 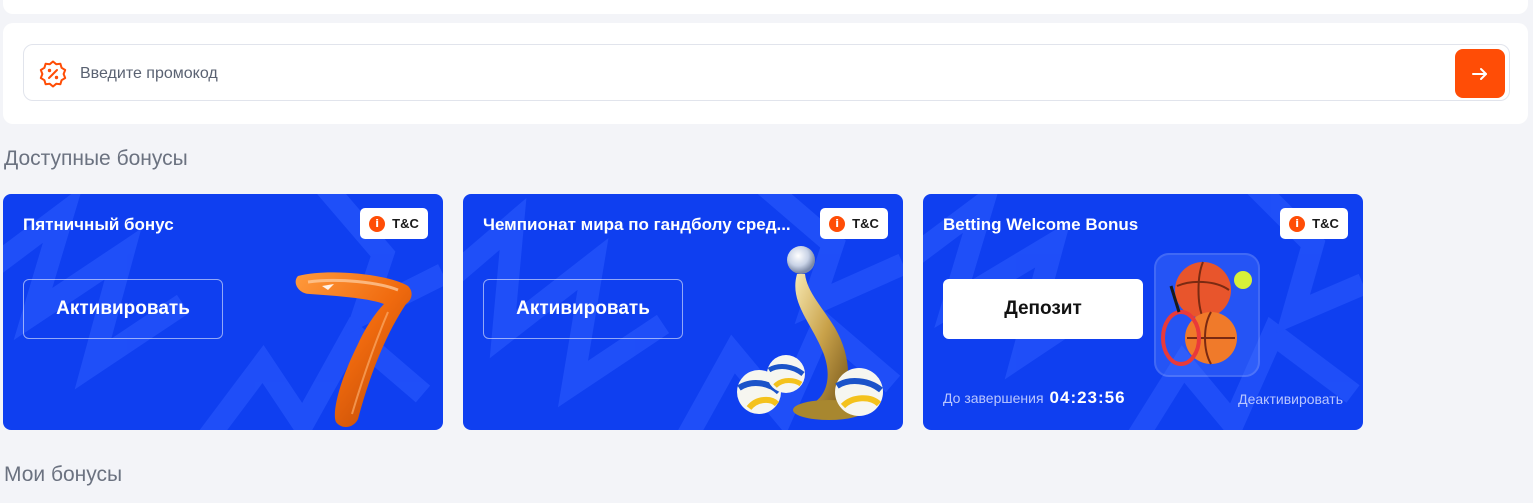 What do you see at coordinates (765, 7) in the screenshot?
I see `top-panel-strip` at bounding box center [765, 7].